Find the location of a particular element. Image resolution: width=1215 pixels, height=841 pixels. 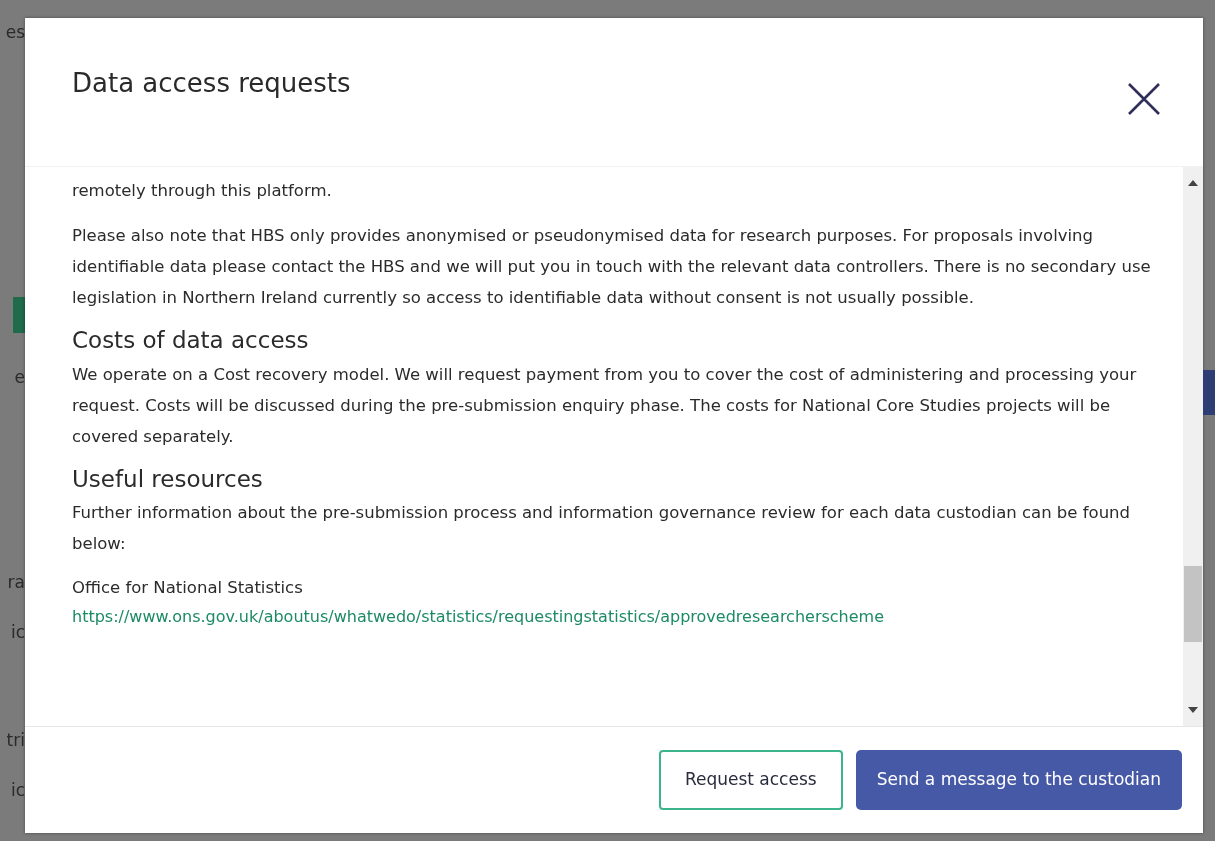

paragraph: Further information about the pre-submission process and information governance review for each data custodian can be found below: is located at coordinates (602, 529).